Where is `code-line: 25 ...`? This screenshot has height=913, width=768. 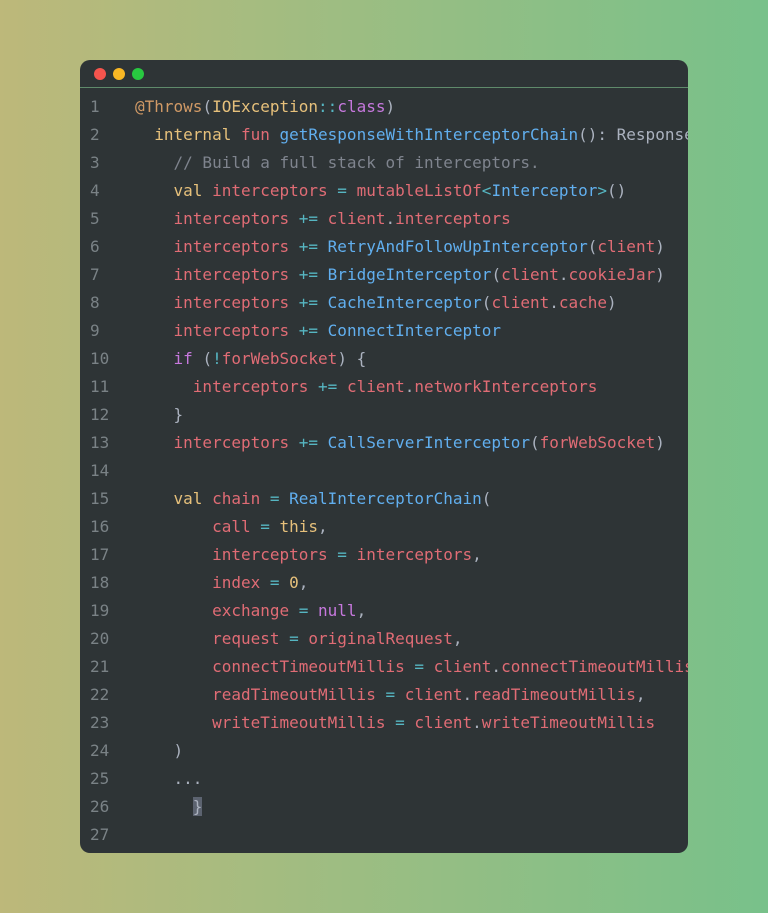 code-line: 25 ... is located at coordinates (384, 779).